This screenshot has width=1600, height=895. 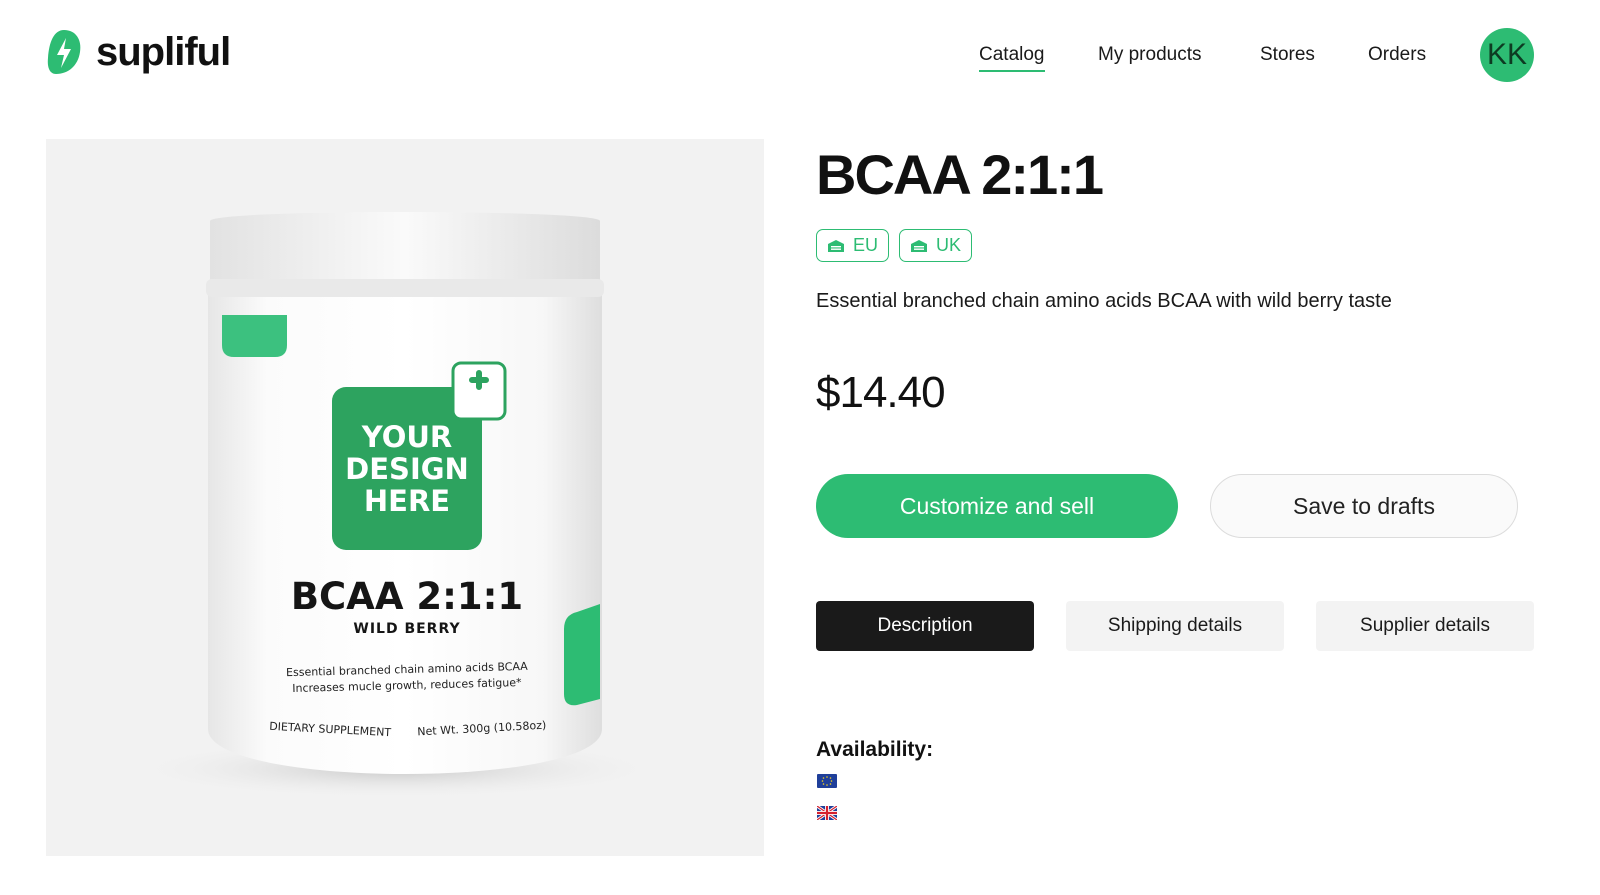 I want to click on nav-stores: Stores, so click(x=1287, y=55).